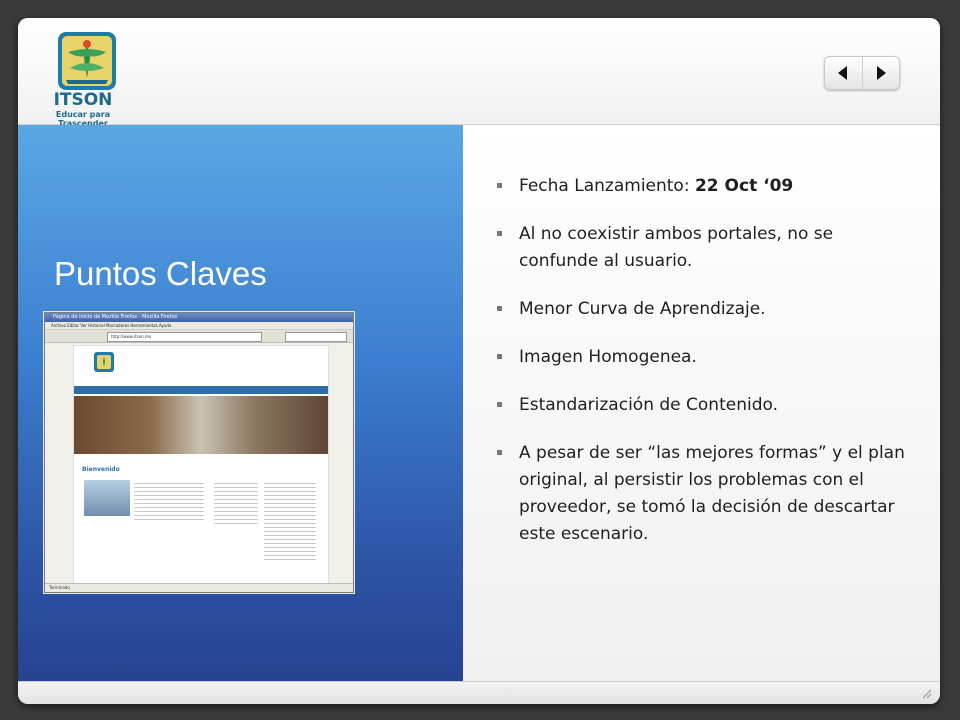 This screenshot has width=960, height=720. What do you see at coordinates (707, 357) in the screenshot?
I see `bullet-item: Imagen Homogenea.` at bounding box center [707, 357].